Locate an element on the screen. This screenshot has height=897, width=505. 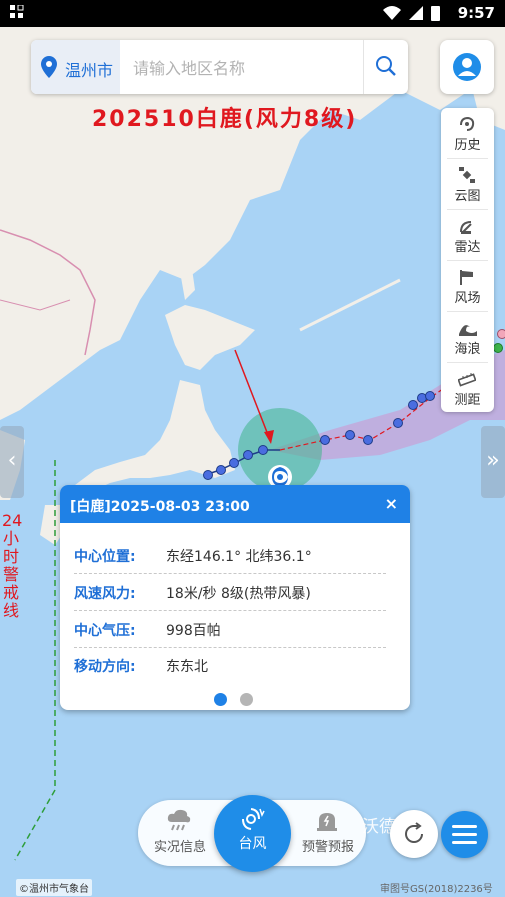
next-arrow-button: » is located at coordinates (493, 462).